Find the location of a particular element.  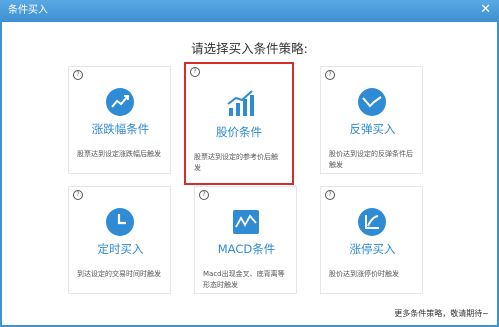

card-description: Macd出现金叉、底背离等形态时触发 is located at coordinates (244, 279).